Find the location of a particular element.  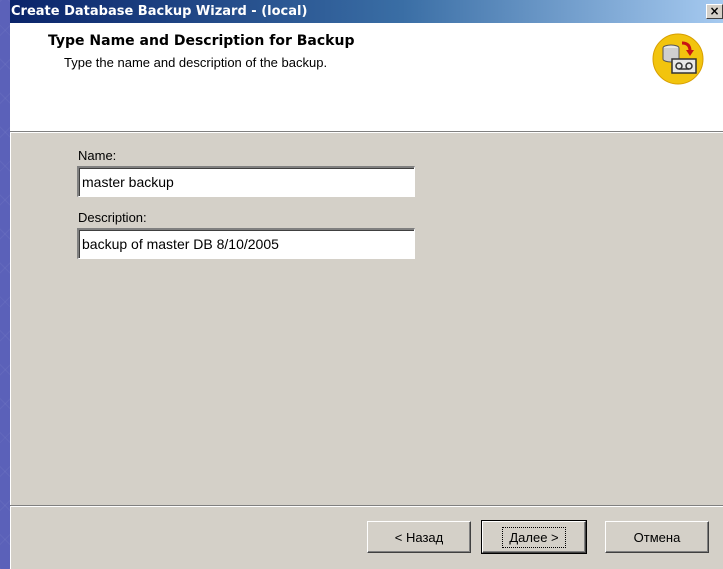

description-label: Description: is located at coordinates (112, 217).